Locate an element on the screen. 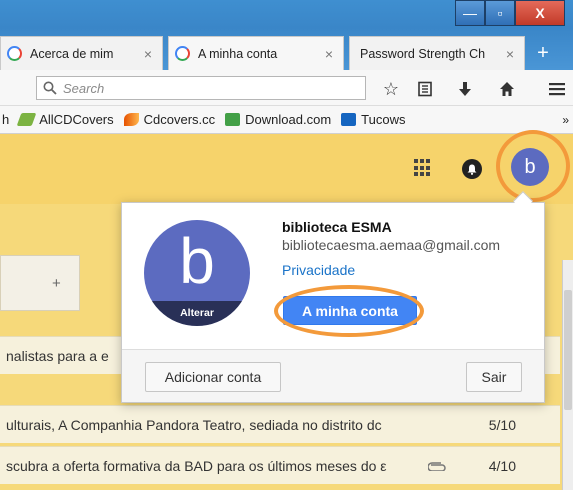 Image resolution: width=573 pixels, height=490 pixels. close-window-button: X is located at coordinates (540, 13).